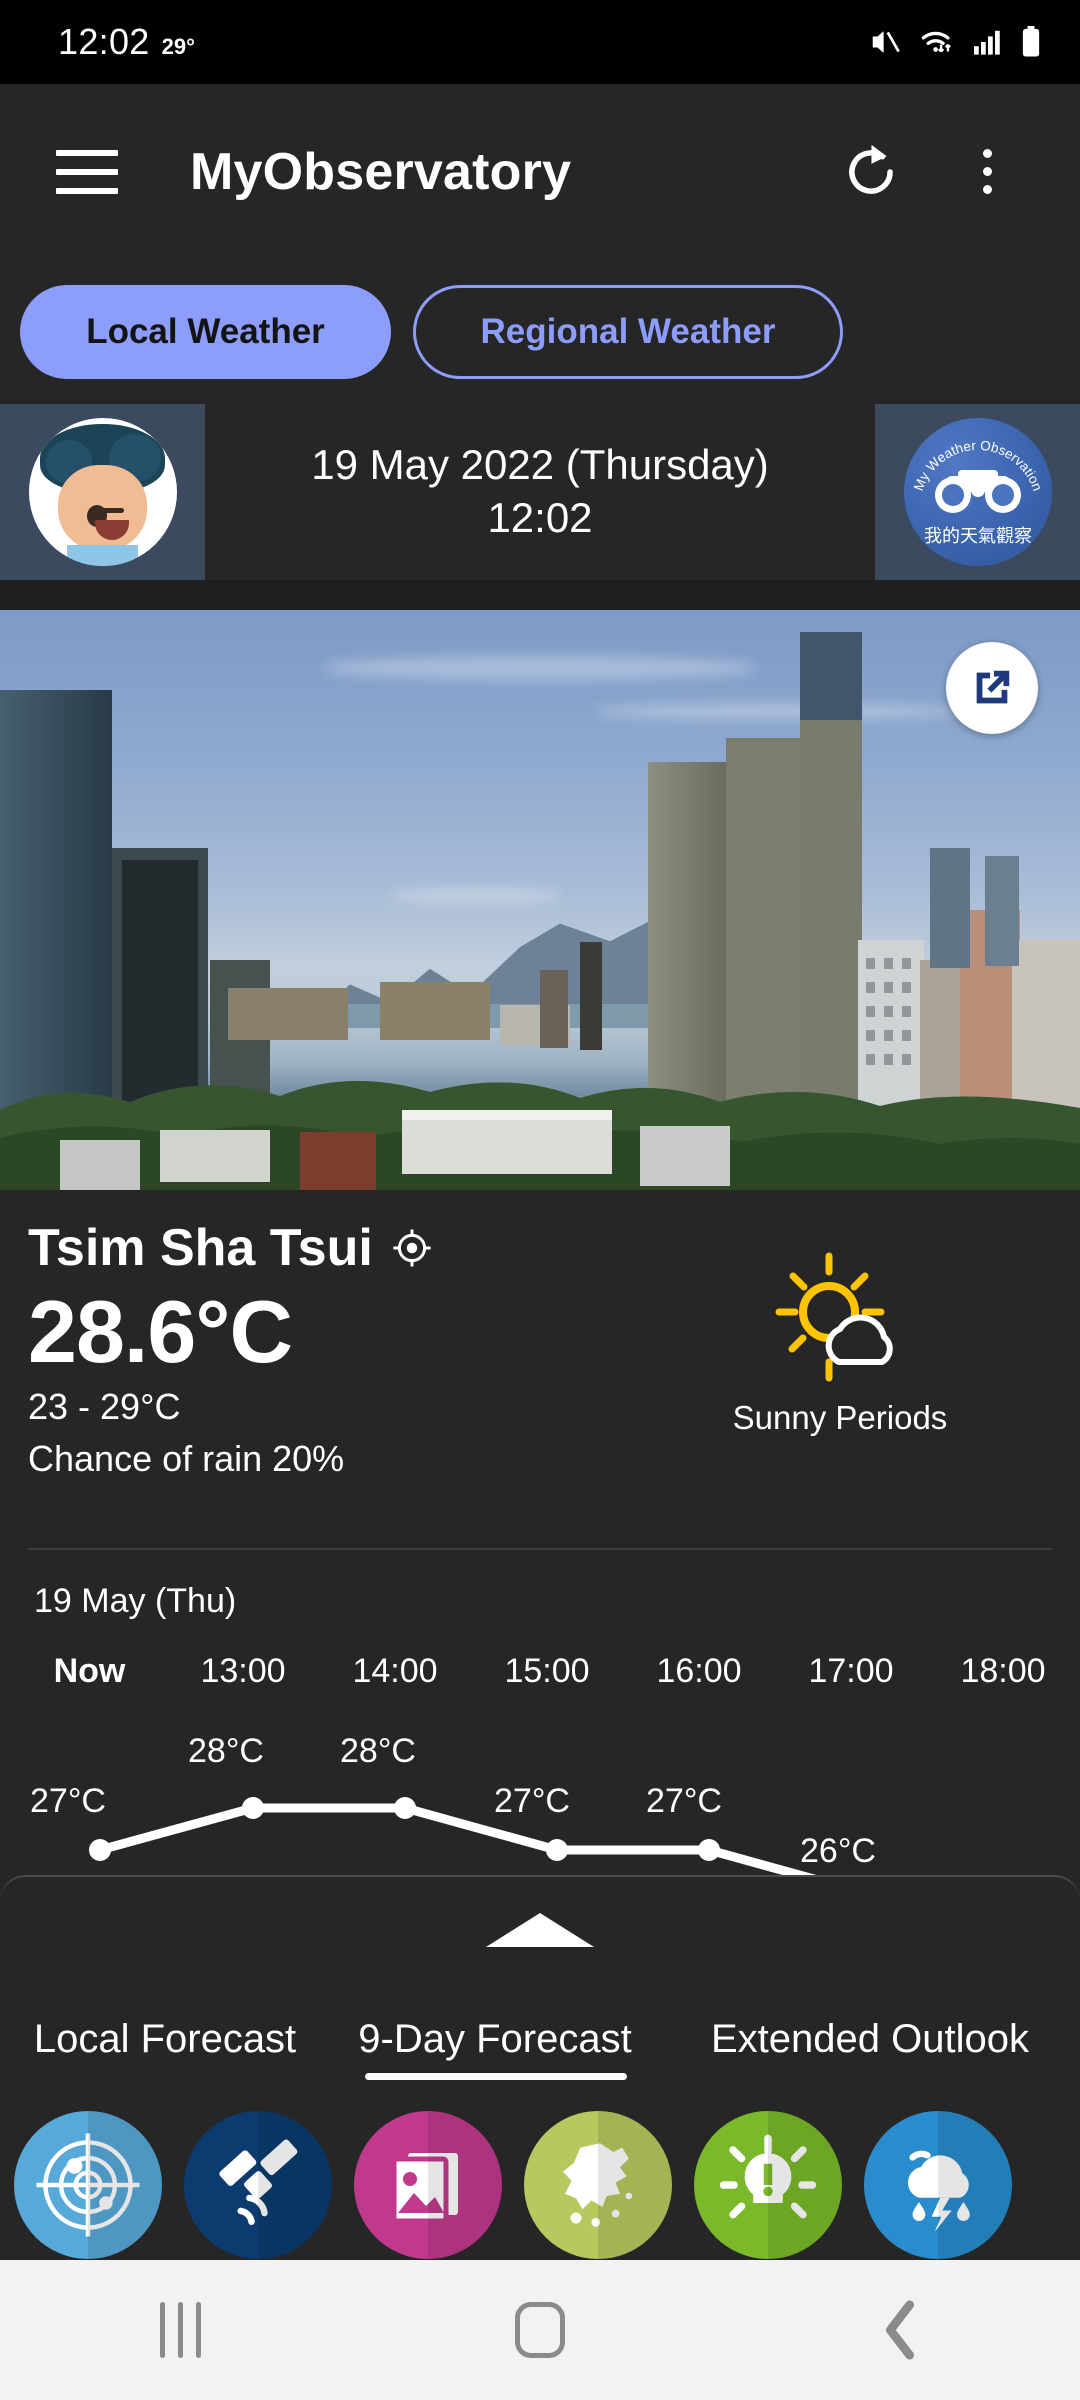  I want to click on status-time: 12:02, so click(104, 41).